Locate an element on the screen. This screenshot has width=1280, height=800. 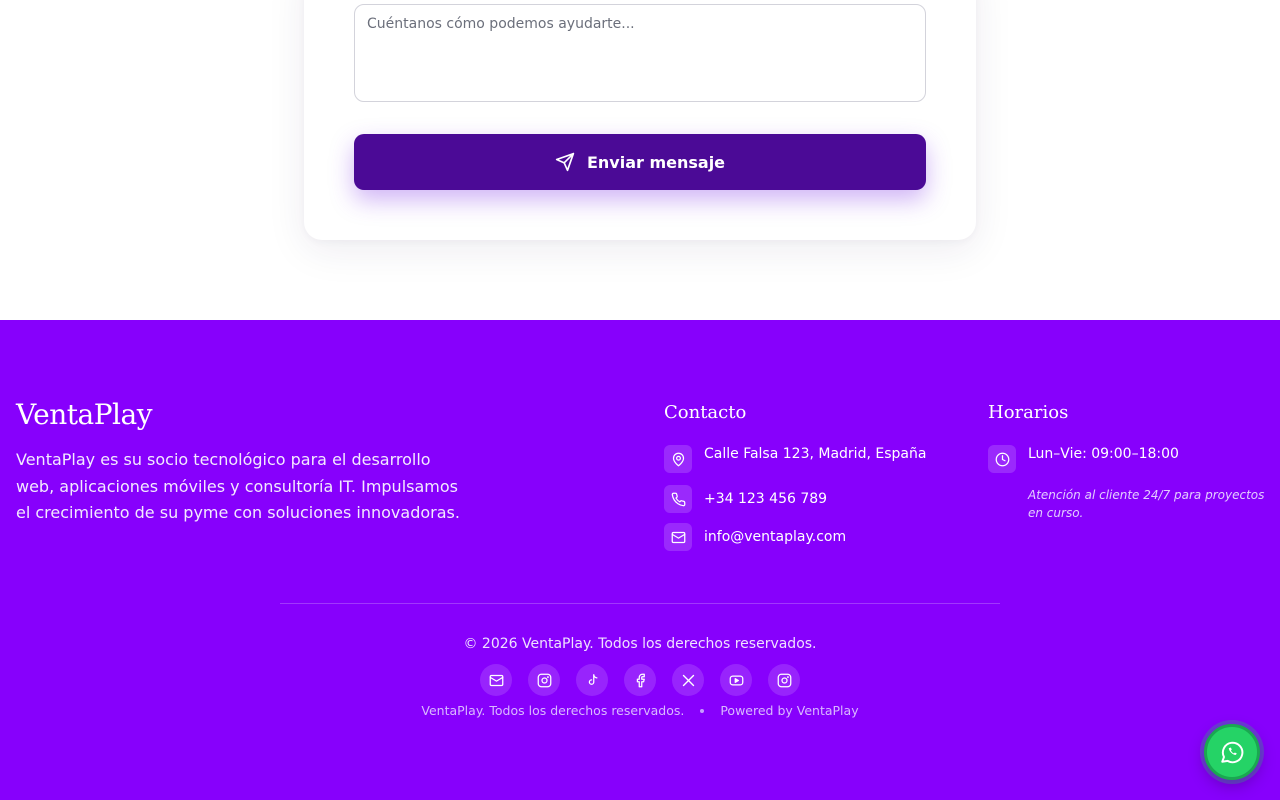
powered-by-text: Powered by VentaPlay is located at coordinates (789, 710).